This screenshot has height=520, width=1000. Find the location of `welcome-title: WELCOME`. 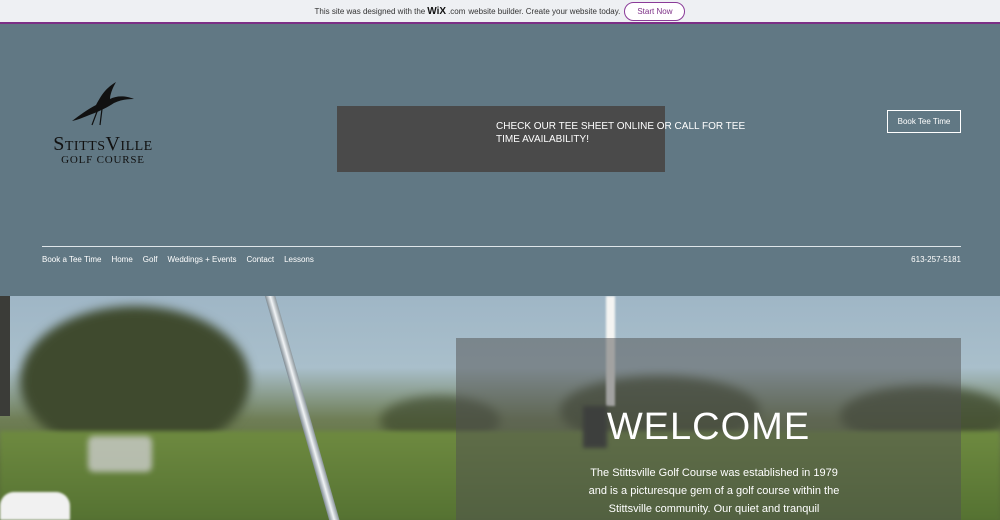

welcome-title: WELCOME is located at coordinates (708, 427).